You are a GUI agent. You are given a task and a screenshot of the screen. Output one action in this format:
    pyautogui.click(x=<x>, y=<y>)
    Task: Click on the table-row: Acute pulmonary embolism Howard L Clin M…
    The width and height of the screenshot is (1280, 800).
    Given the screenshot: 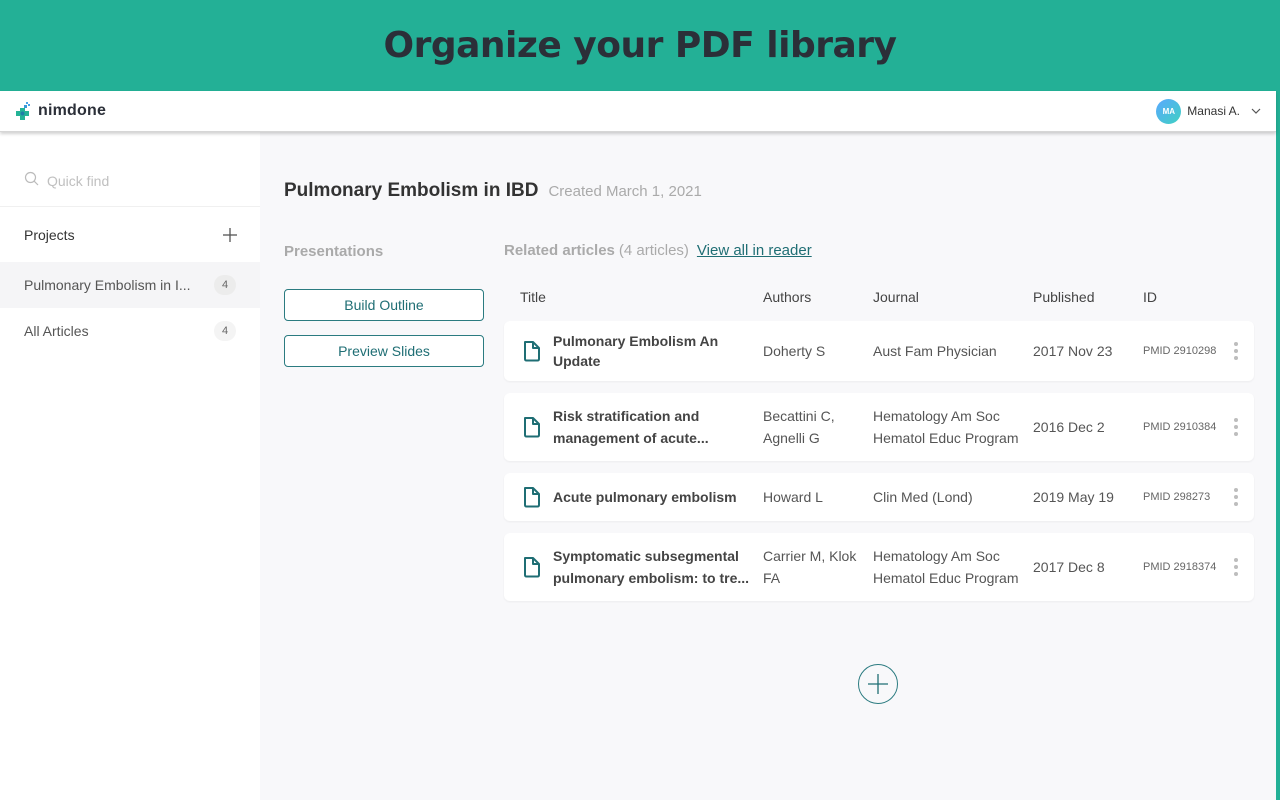 What is the action you would take?
    pyautogui.click(x=879, y=497)
    